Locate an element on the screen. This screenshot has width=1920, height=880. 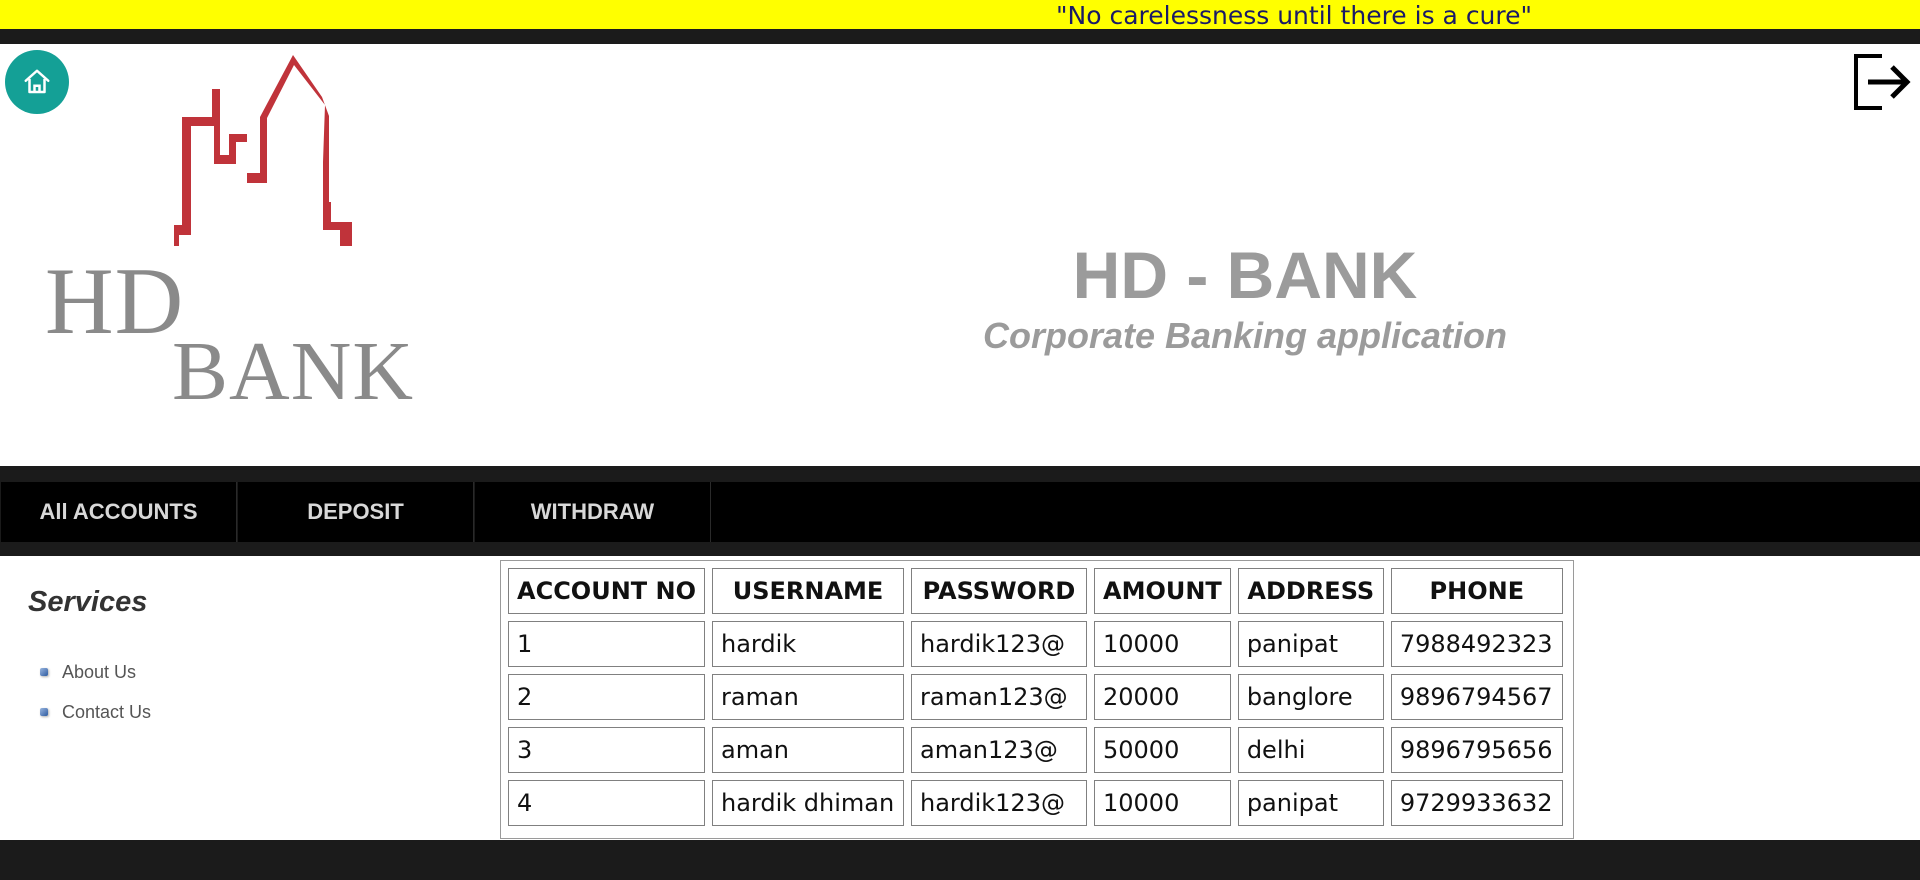
cell-phone: 7988492323 is located at coordinates (1476, 644).